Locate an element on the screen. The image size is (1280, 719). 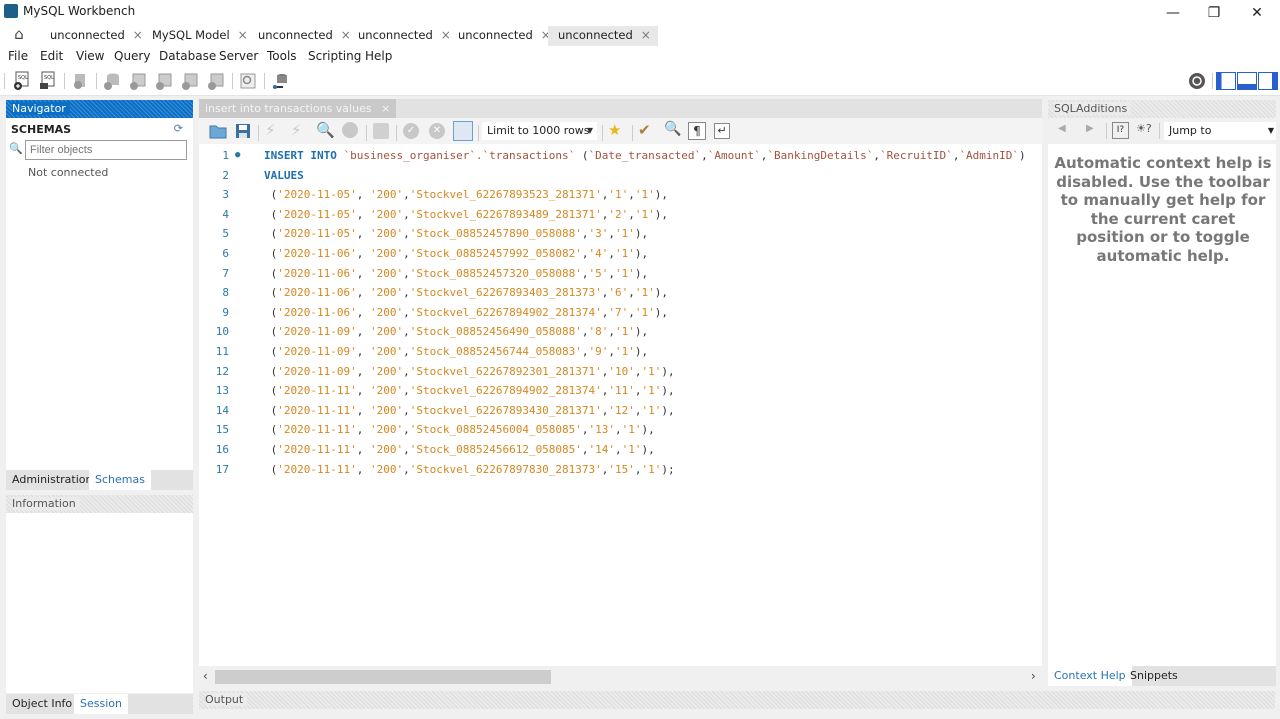
save-icon is located at coordinates (243, 131).